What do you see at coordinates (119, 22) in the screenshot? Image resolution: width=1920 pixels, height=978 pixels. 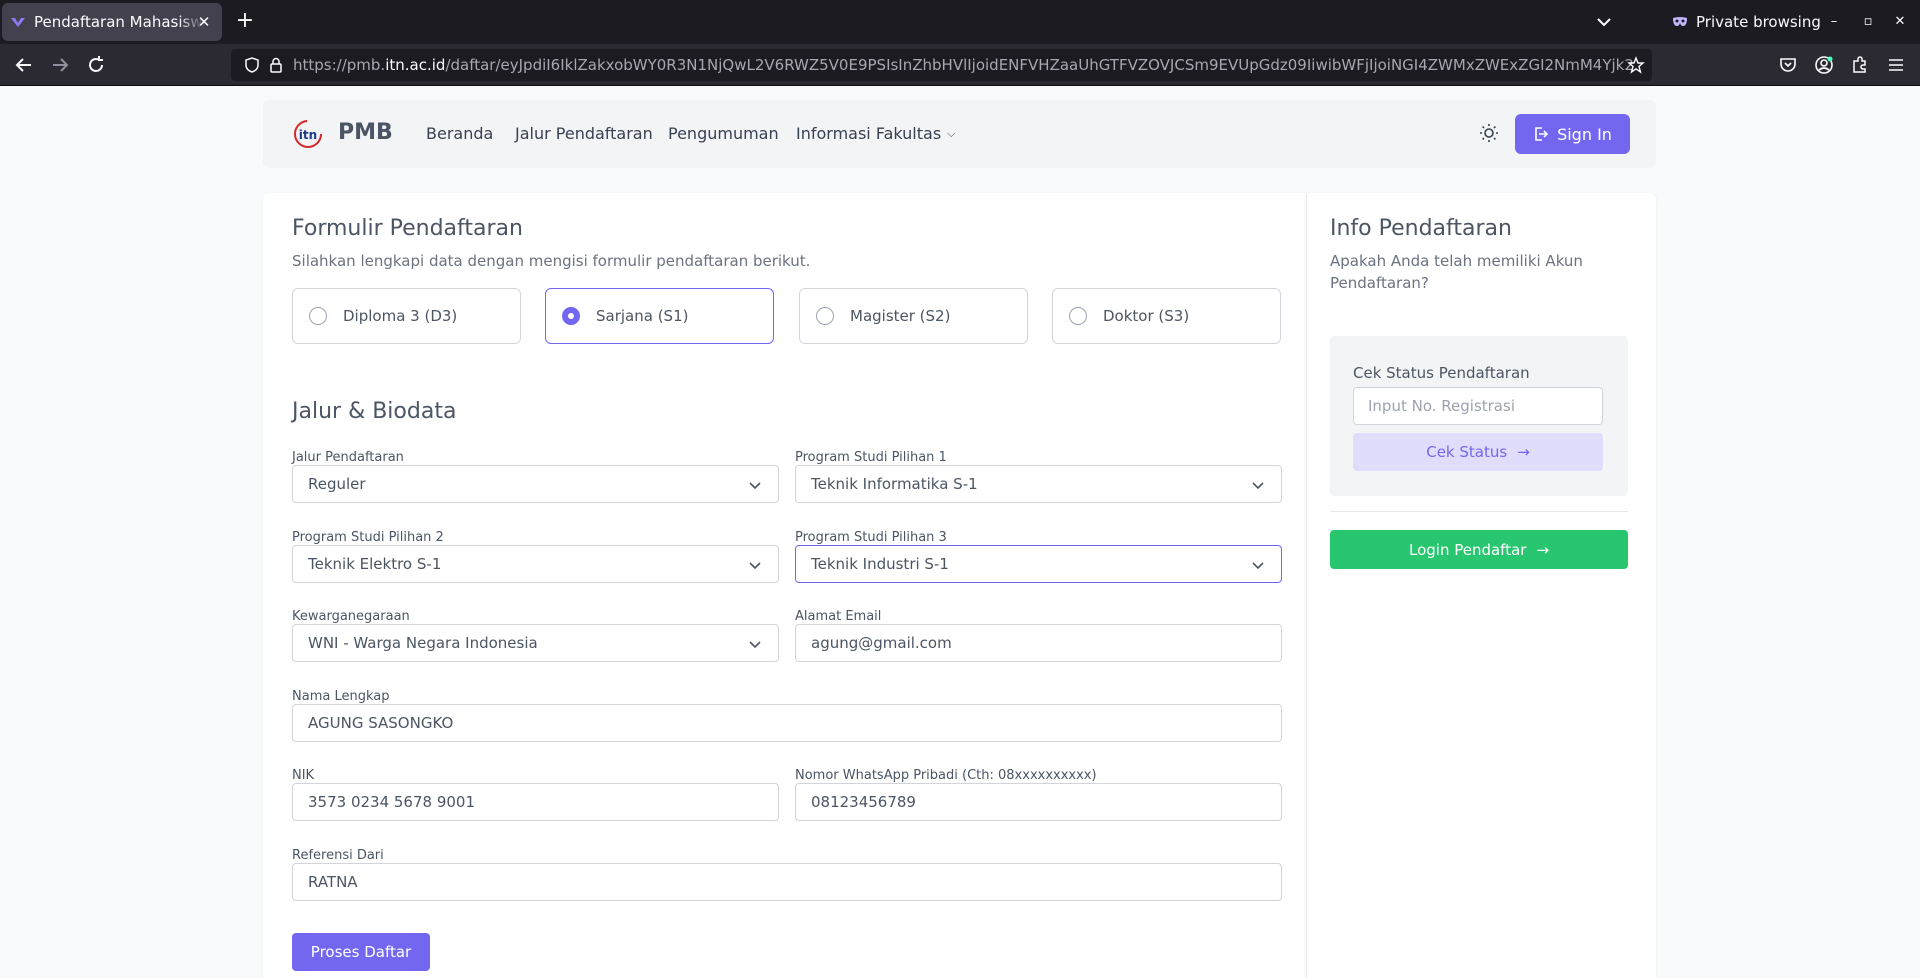 I see `tab-title: Pendaftaran Mahasiswa Baru` at bounding box center [119, 22].